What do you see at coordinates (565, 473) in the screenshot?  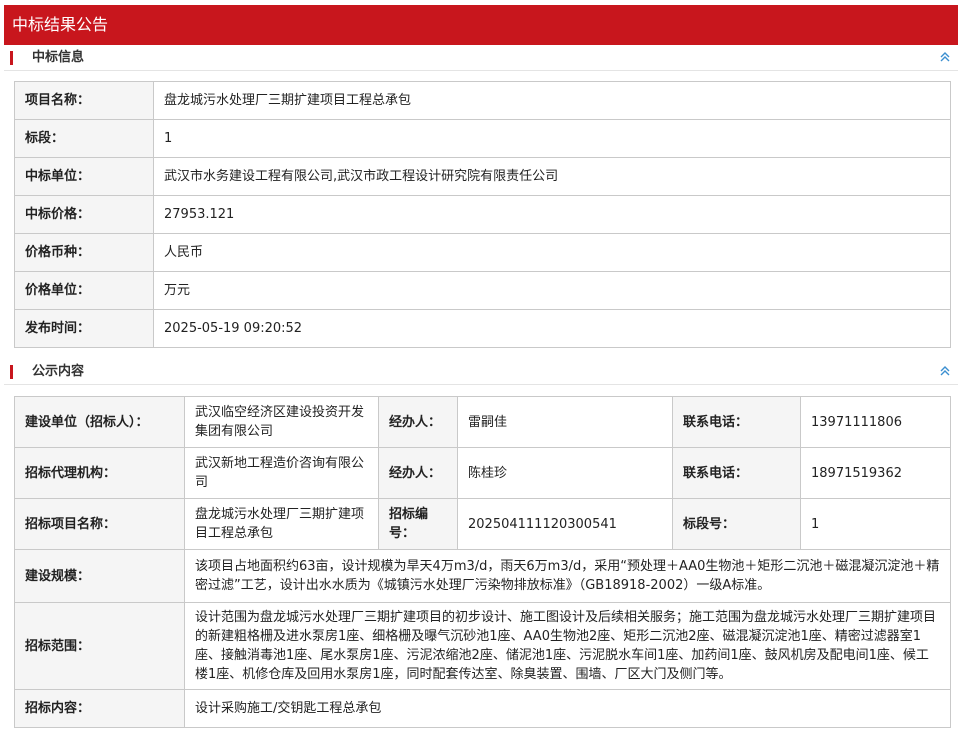 I see `agency-contact-value: 陈桂珍` at bounding box center [565, 473].